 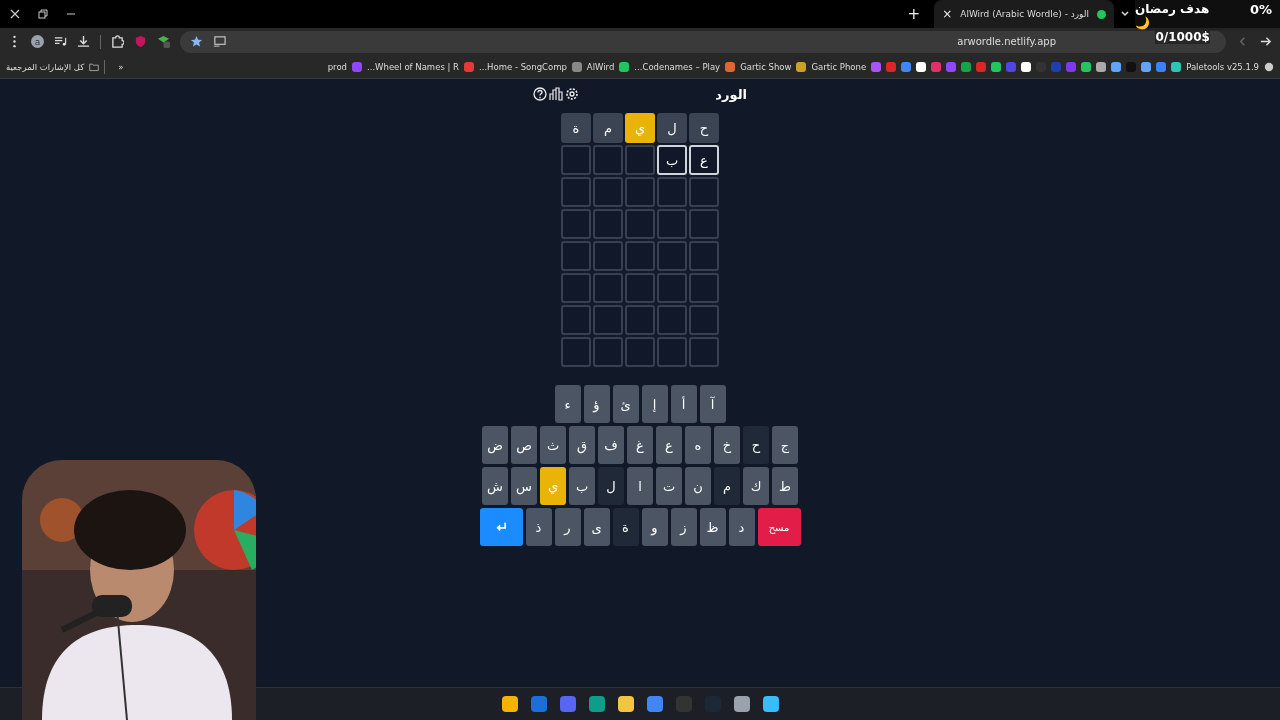 I want to click on letter-key: م, so click(x=727, y=486).